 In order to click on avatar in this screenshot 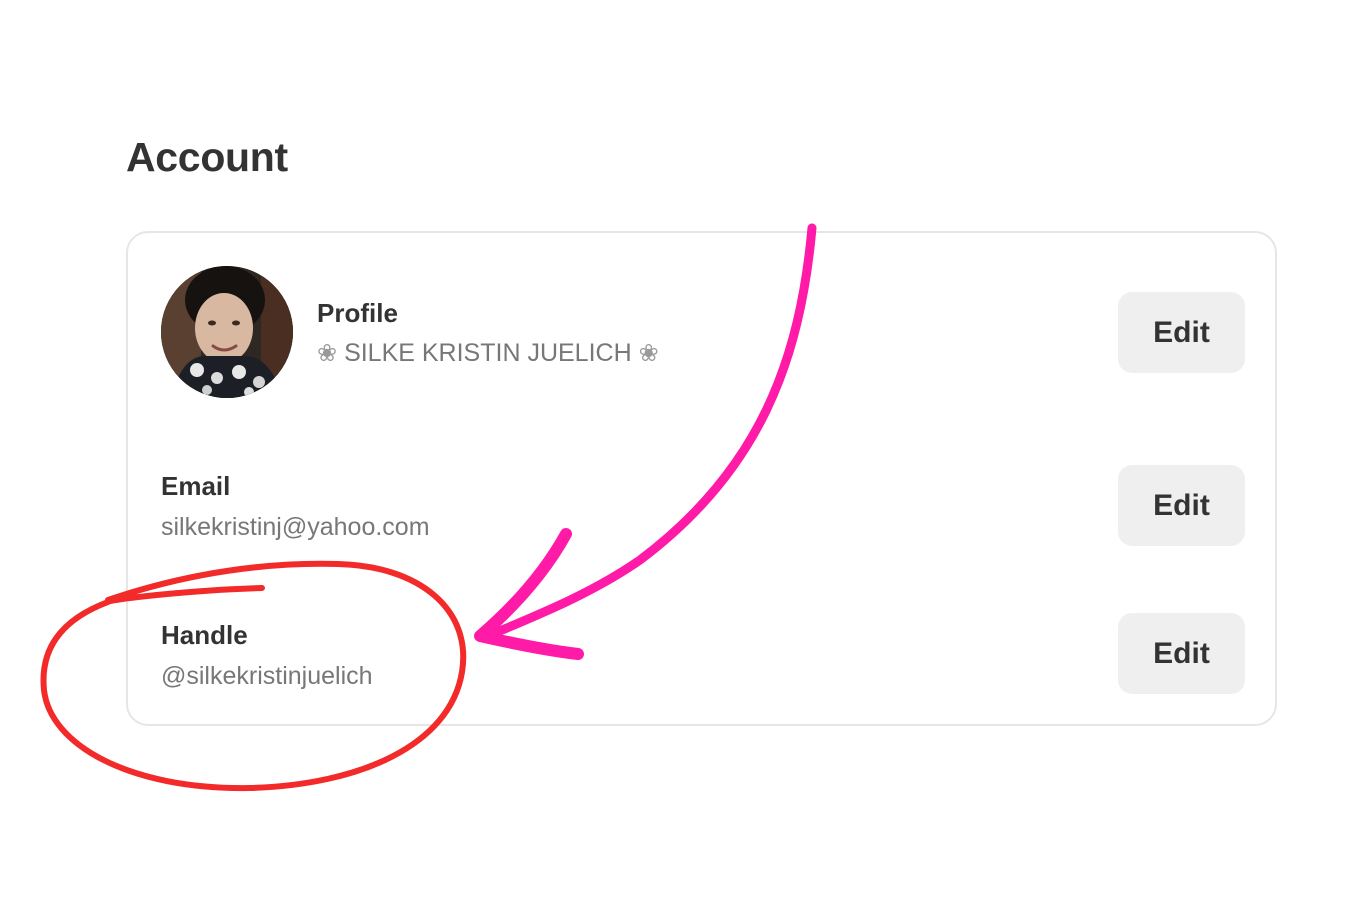, I will do `click(227, 332)`.